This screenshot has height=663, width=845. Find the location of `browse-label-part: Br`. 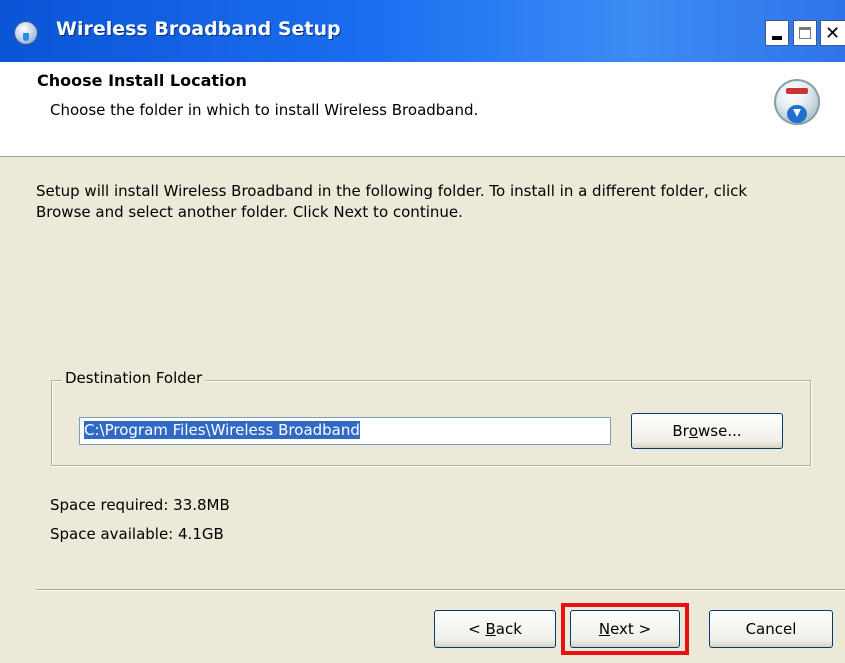

browse-label-part: Br is located at coordinates (680, 431).